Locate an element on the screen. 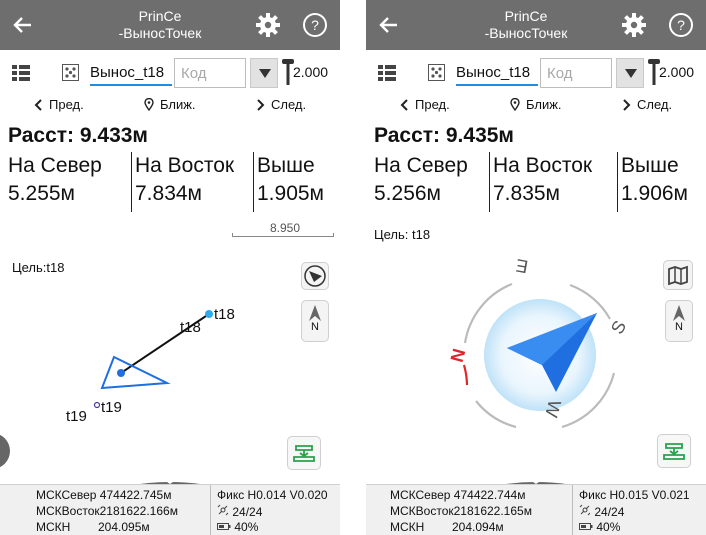 The width and height of the screenshot is (706, 535). point-b-label: t19 is located at coordinates (111, 407).